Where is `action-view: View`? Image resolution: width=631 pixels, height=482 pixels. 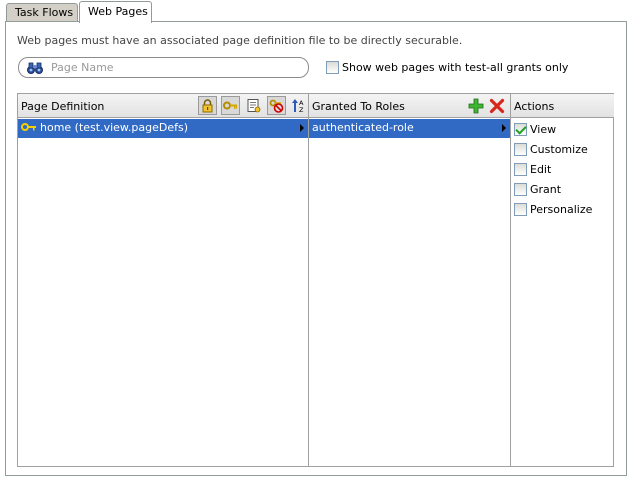 action-view: View is located at coordinates (535, 129).